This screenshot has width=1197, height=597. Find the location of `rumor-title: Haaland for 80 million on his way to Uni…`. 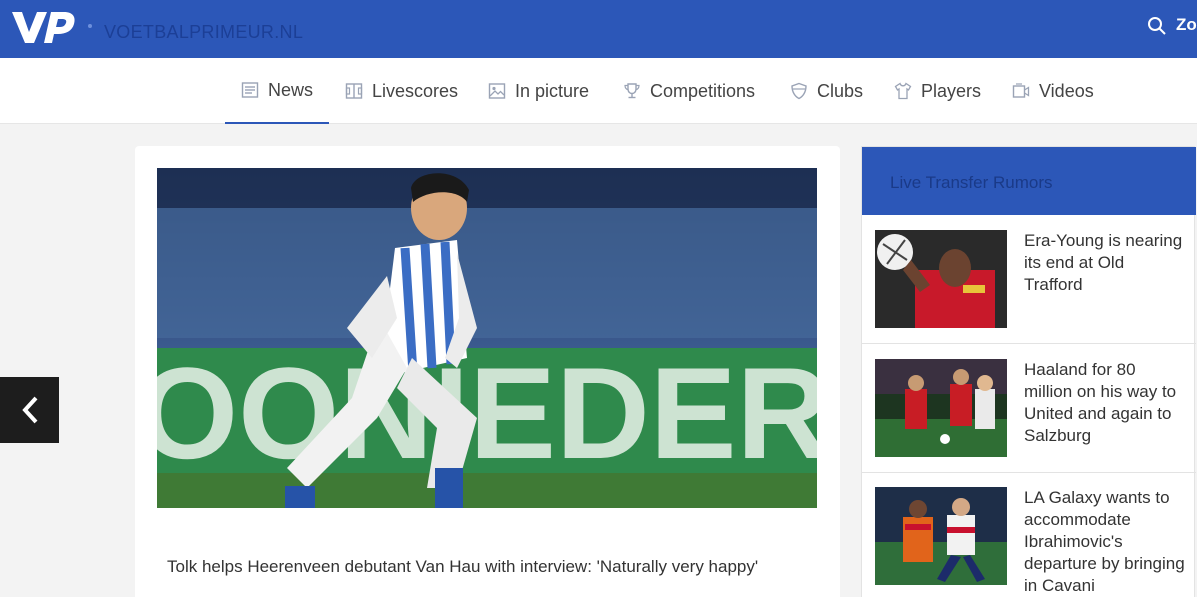

rumor-title: Haaland for 80 million on his way to Uni… is located at coordinates (1105, 403).